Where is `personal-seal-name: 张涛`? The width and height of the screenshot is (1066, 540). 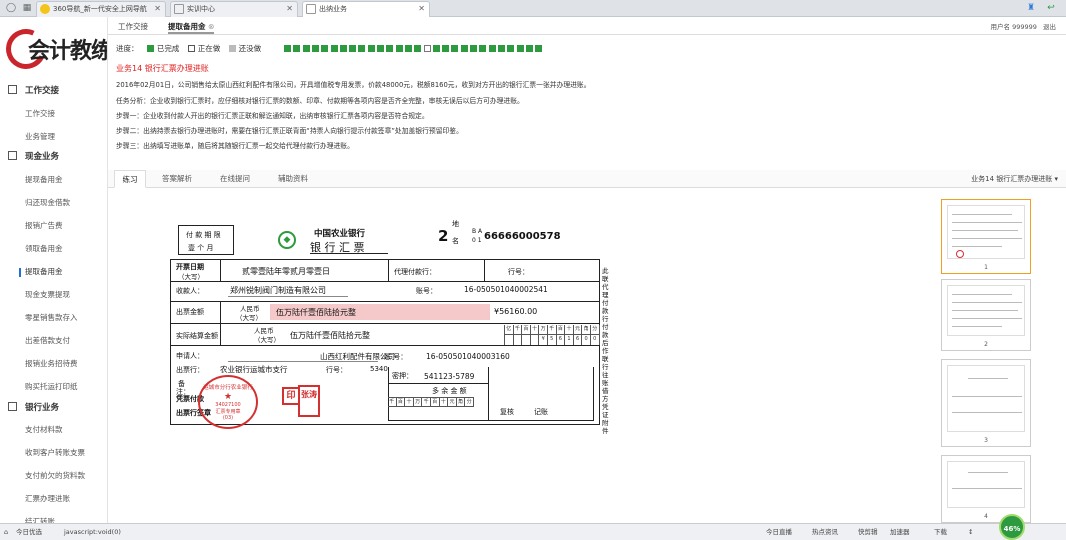 personal-seal-name: 张涛 is located at coordinates (309, 401).